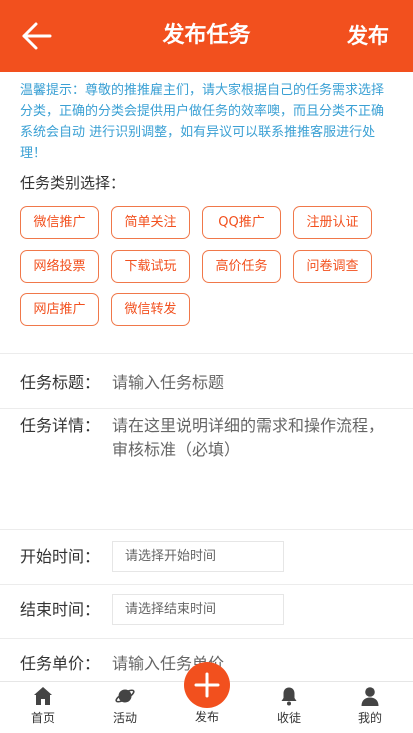  What do you see at coordinates (60, 663) in the screenshot?
I see `task-price-label: 任务单价：` at bounding box center [60, 663].